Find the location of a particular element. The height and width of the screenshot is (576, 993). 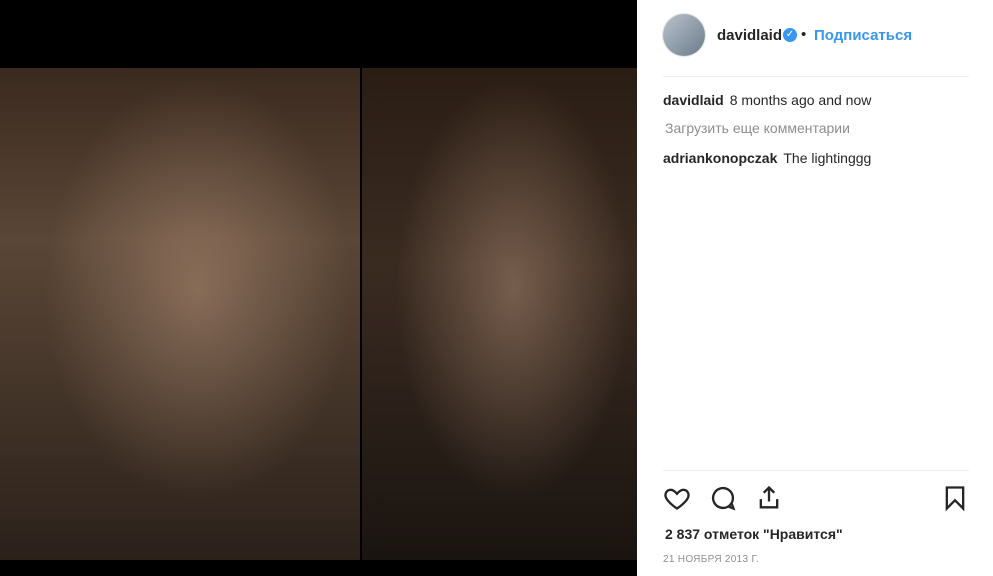

post-username: davidlaid is located at coordinates (749, 35).